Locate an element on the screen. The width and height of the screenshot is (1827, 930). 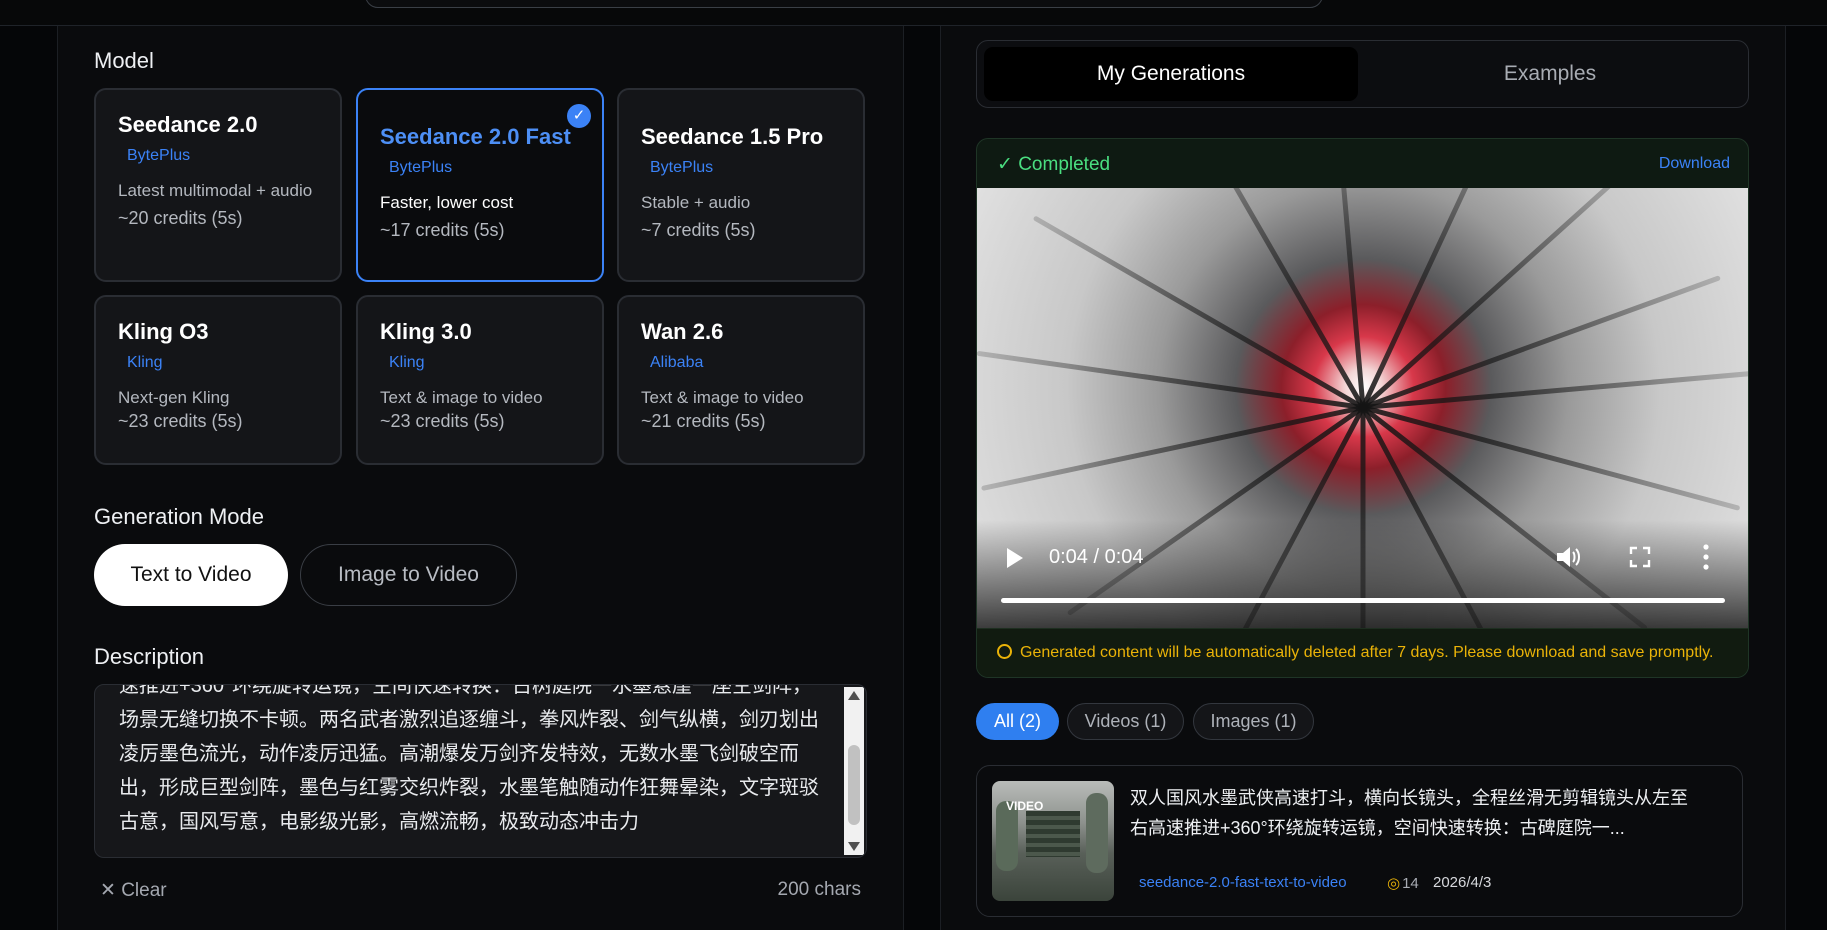
model-name: Seedance 2.0 is located at coordinates (188, 124).